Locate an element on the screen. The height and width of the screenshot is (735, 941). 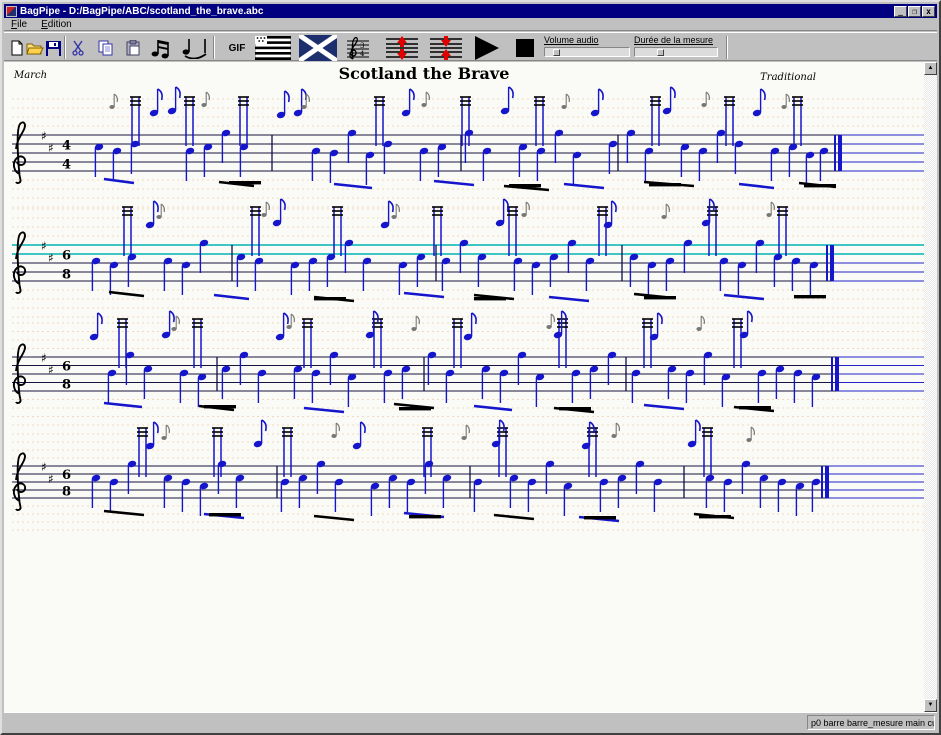
new-file-button is located at coordinates (17, 48).